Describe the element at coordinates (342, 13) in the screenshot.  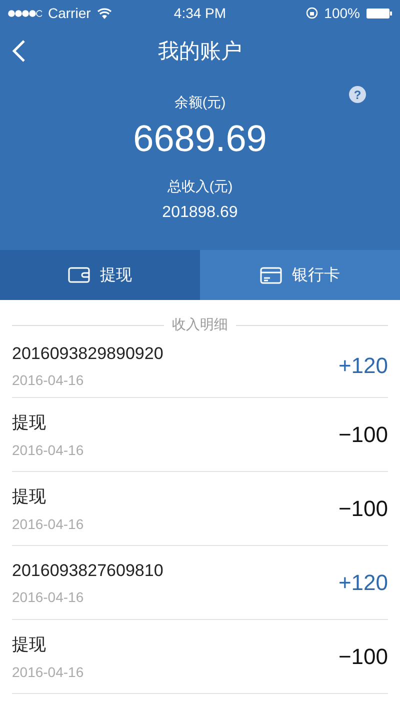
I see `battery-percent: 100%` at that location.